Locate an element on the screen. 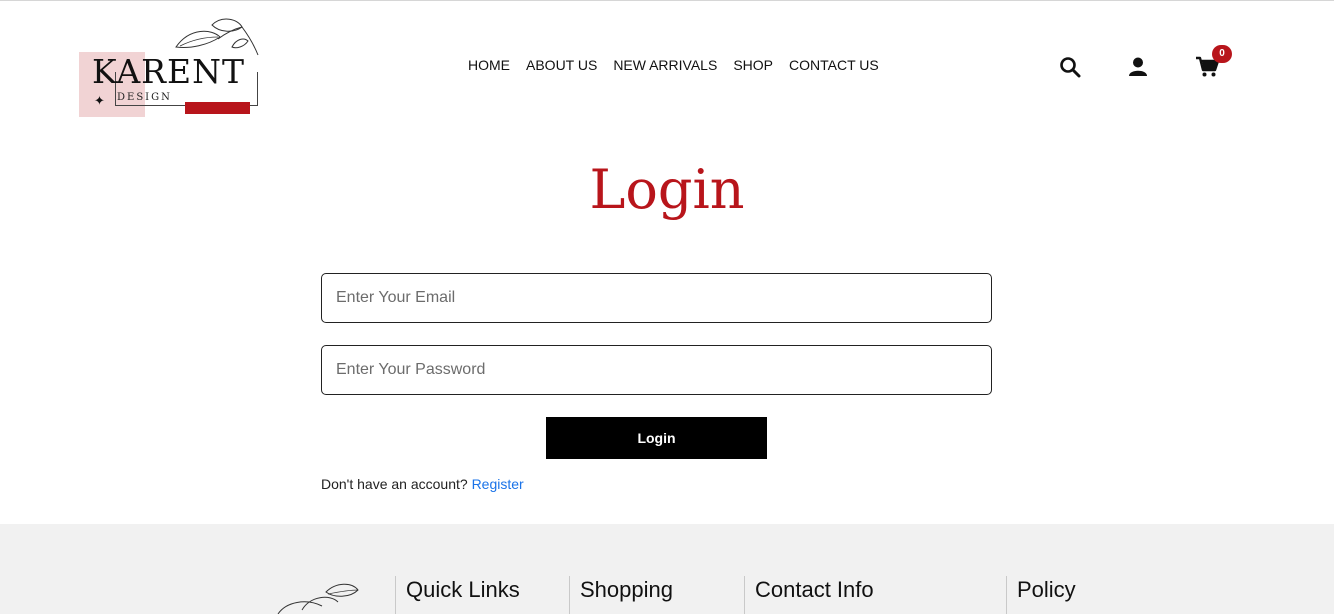  brand-logo: KARENT ✦ DESIGN is located at coordinates (170, 68).